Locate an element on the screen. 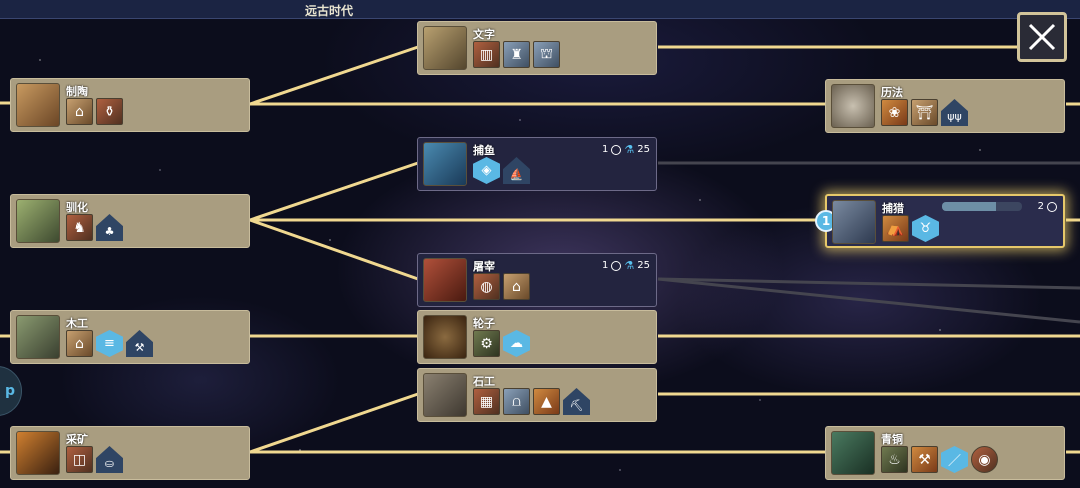 The height and width of the screenshot is (488, 1080). tech-name: 捕鱼 is located at coordinates (484, 150).